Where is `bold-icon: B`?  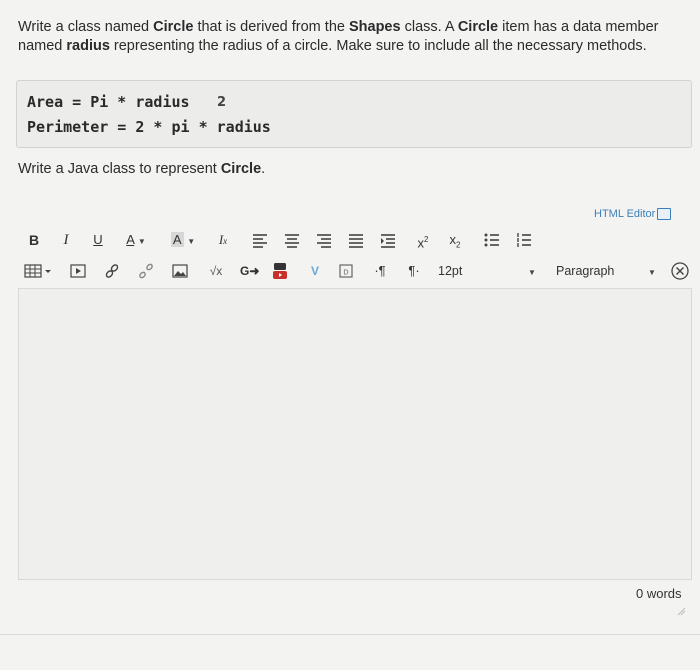
bold-icon: B is located at coordinates (34, 240).